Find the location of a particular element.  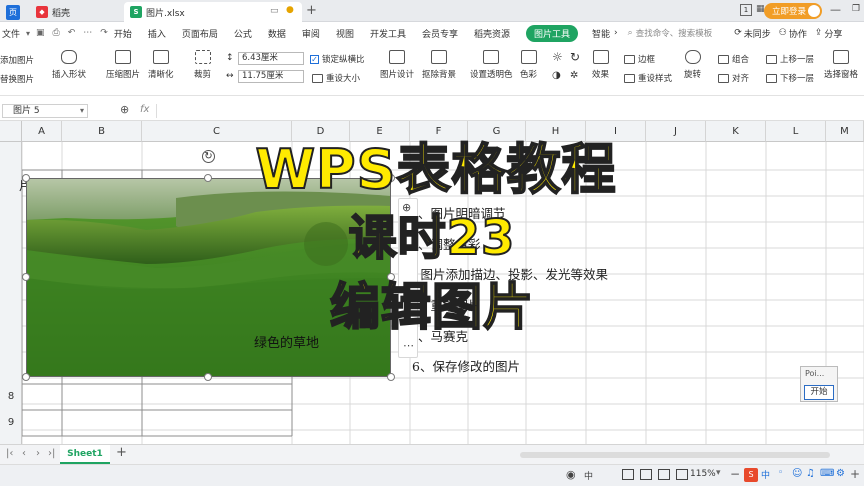

restore-icon: ❐ is located at coordinates (856, 9).